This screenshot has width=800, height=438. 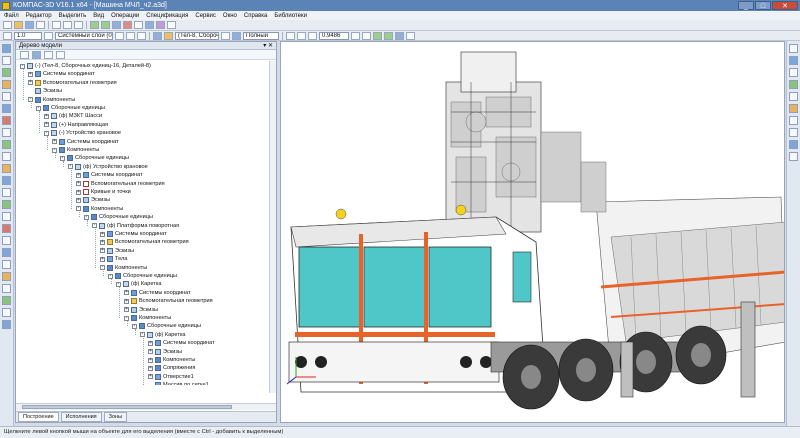 What do you see at coordinates (149, 25) in the screenshot?
I see `variables-icon` at bounding box center [149, 25].